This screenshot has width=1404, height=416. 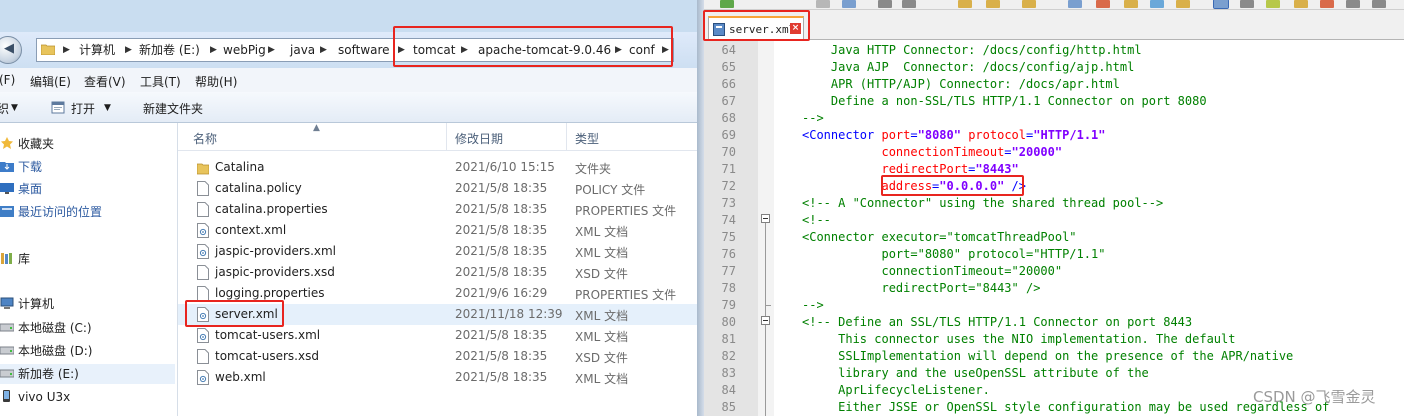 What do you see at coordinates (348, 107) in the screenshot?
I see `command-bar: 织 ▼ 打开 ▼ 新建文件夹` at bounding box center [348, 107].